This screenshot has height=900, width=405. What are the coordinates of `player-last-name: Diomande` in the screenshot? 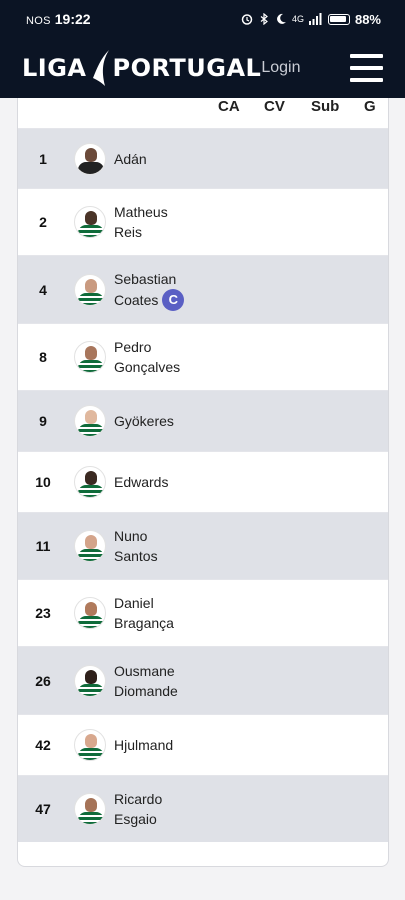 It's located at (146, 690).